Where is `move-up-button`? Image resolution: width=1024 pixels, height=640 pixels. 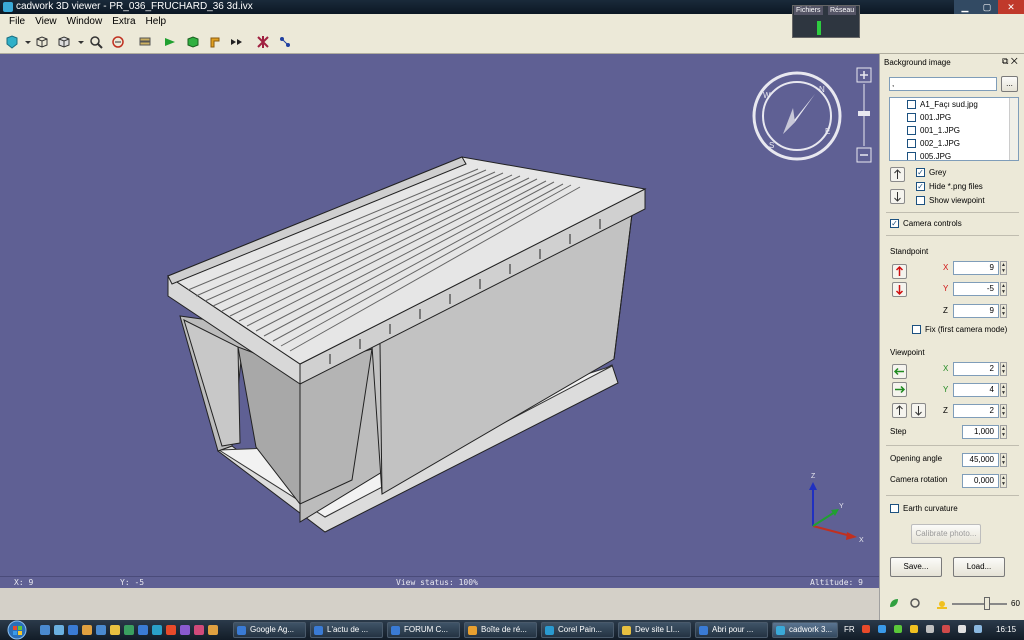
move-up-button is located at coordinates (897, 174).